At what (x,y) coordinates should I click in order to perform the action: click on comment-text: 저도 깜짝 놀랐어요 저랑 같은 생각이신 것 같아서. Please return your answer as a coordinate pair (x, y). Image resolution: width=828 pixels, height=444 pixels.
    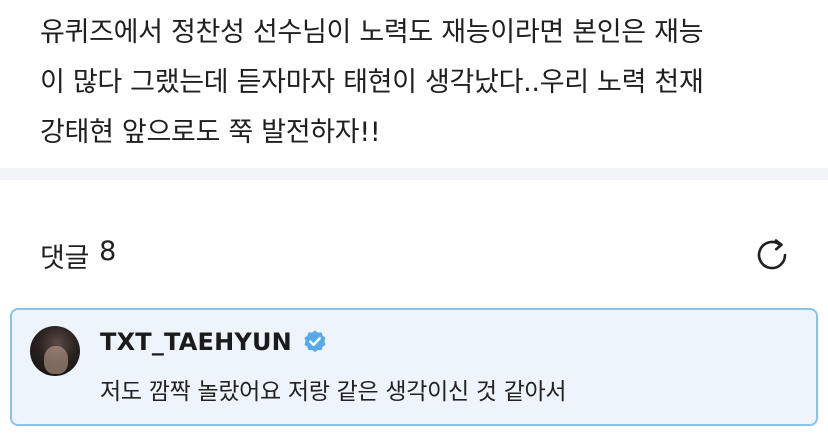
    Looking at the image, I should click on (333, 392).